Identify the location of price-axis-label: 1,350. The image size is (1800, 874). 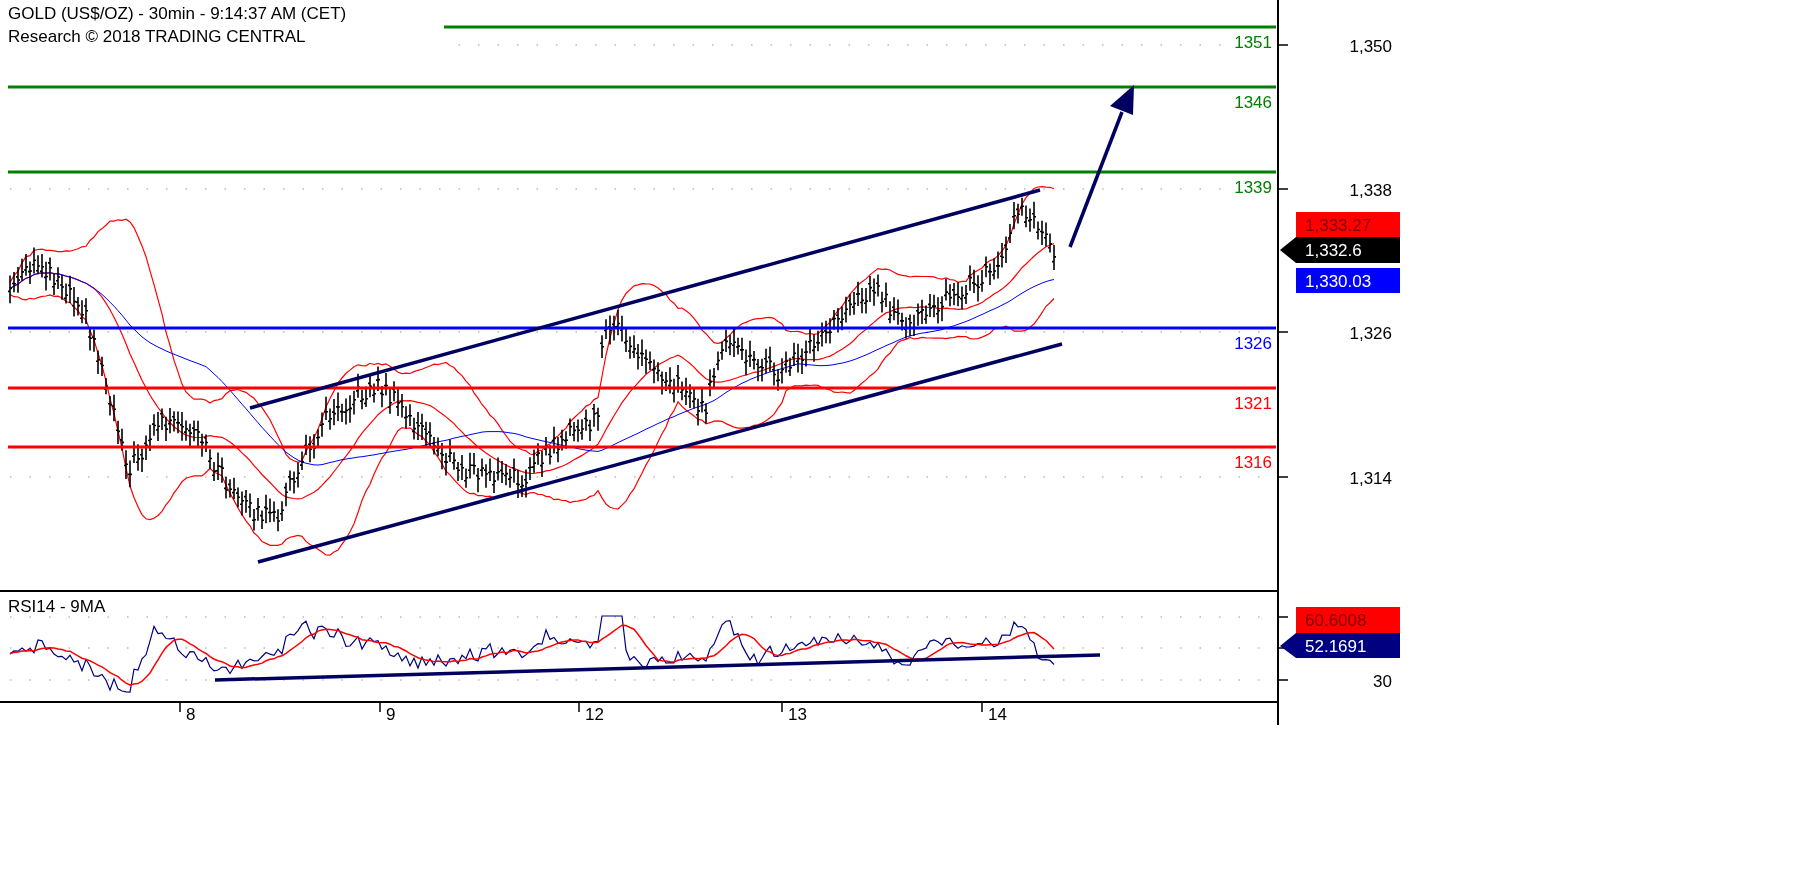
(1370, 46).